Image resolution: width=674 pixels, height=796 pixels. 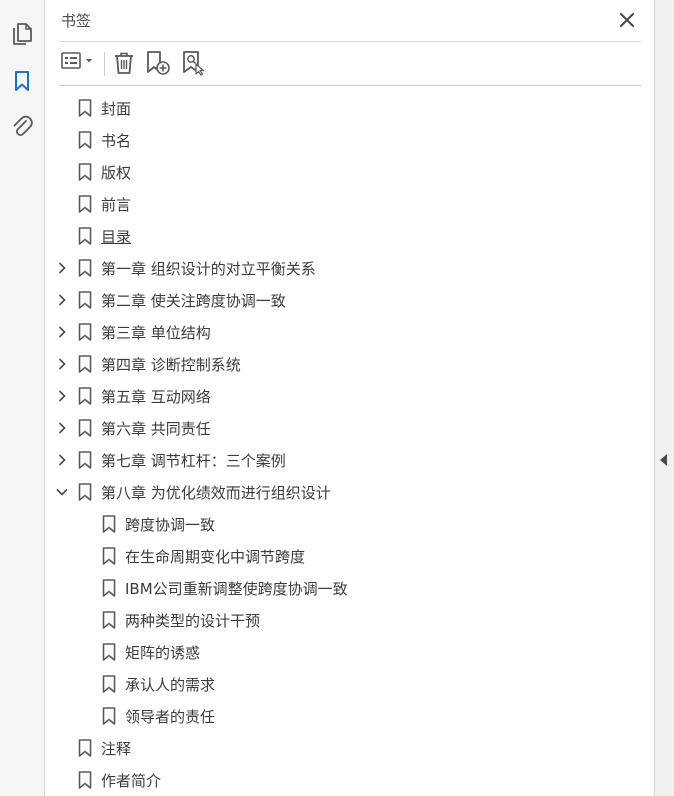 I want to click on bookmark-item: 第六章 共同责任, so click(x=325, y=428).